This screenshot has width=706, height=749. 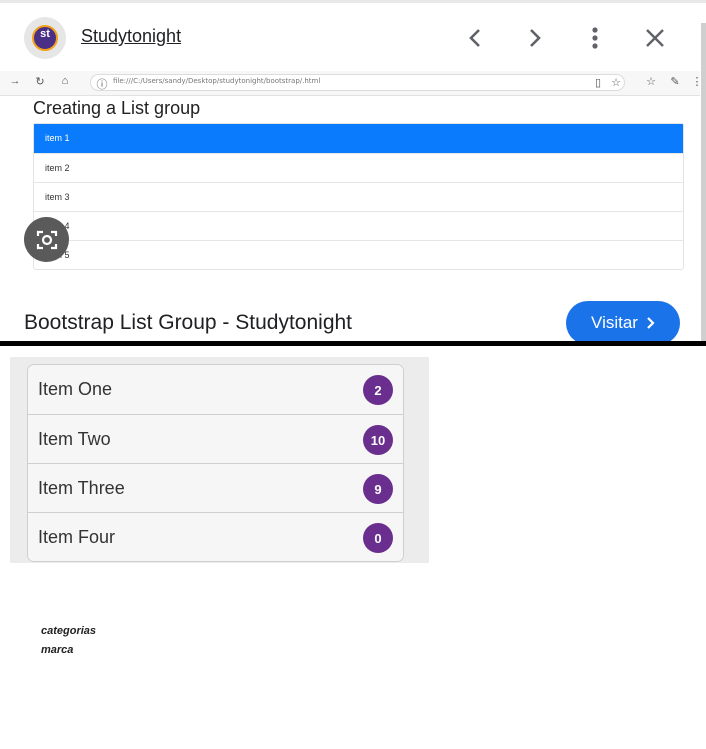 I want to click on forward-icon: →, so click(x=15, y=81).